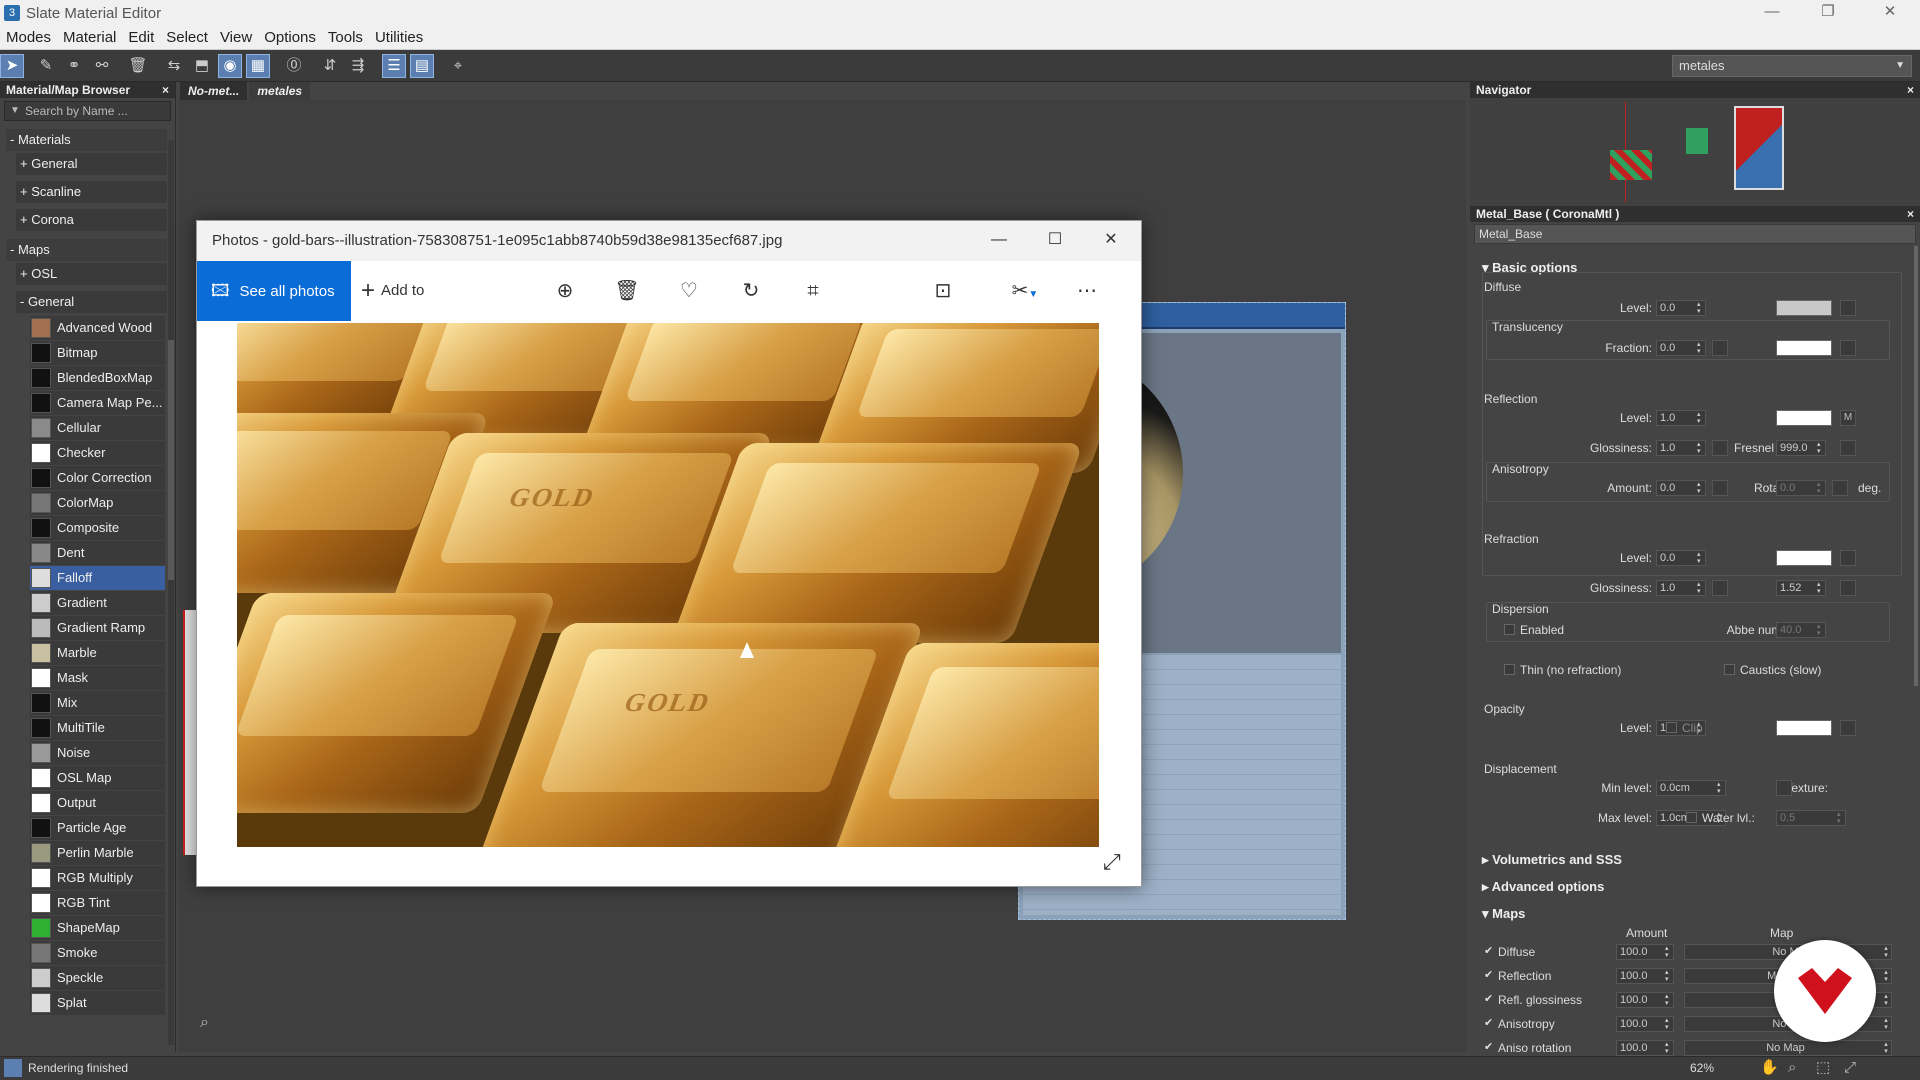 Image resolution: width=1920 pixels, height=1080 pixels. I want to click on reflection-map-button: M, so click(1848, 418).